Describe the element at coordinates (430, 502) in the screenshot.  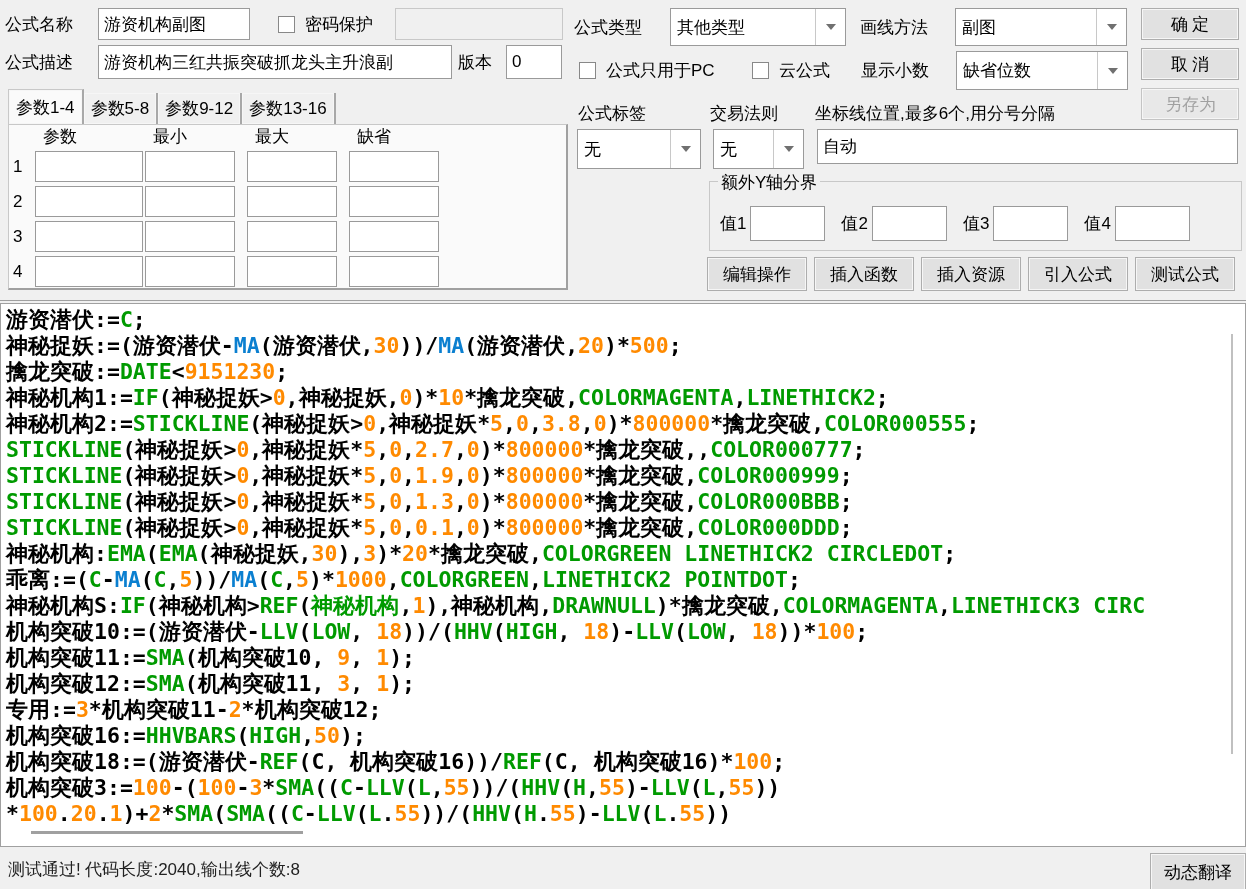
I see `code-line: STICKLINE(神秘捉妖>0,神秘捉妖*5,0,1.3,0)*800000*擒龙突破,COLOR000BBB;` at that location.